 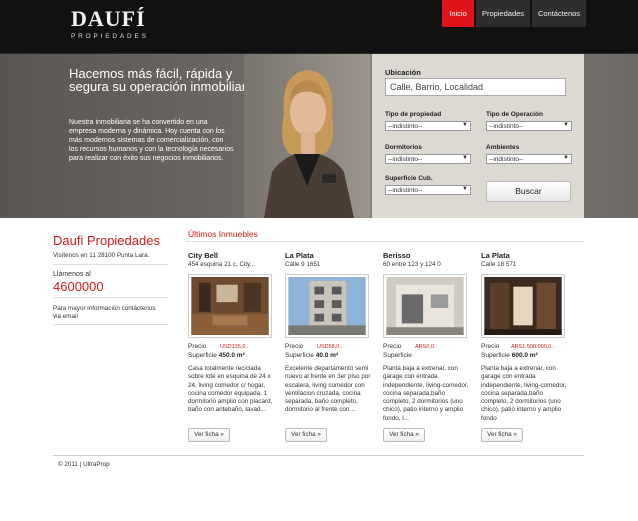 I want to click on property-address: Calle 9 1651, so click(x=303, y=264).